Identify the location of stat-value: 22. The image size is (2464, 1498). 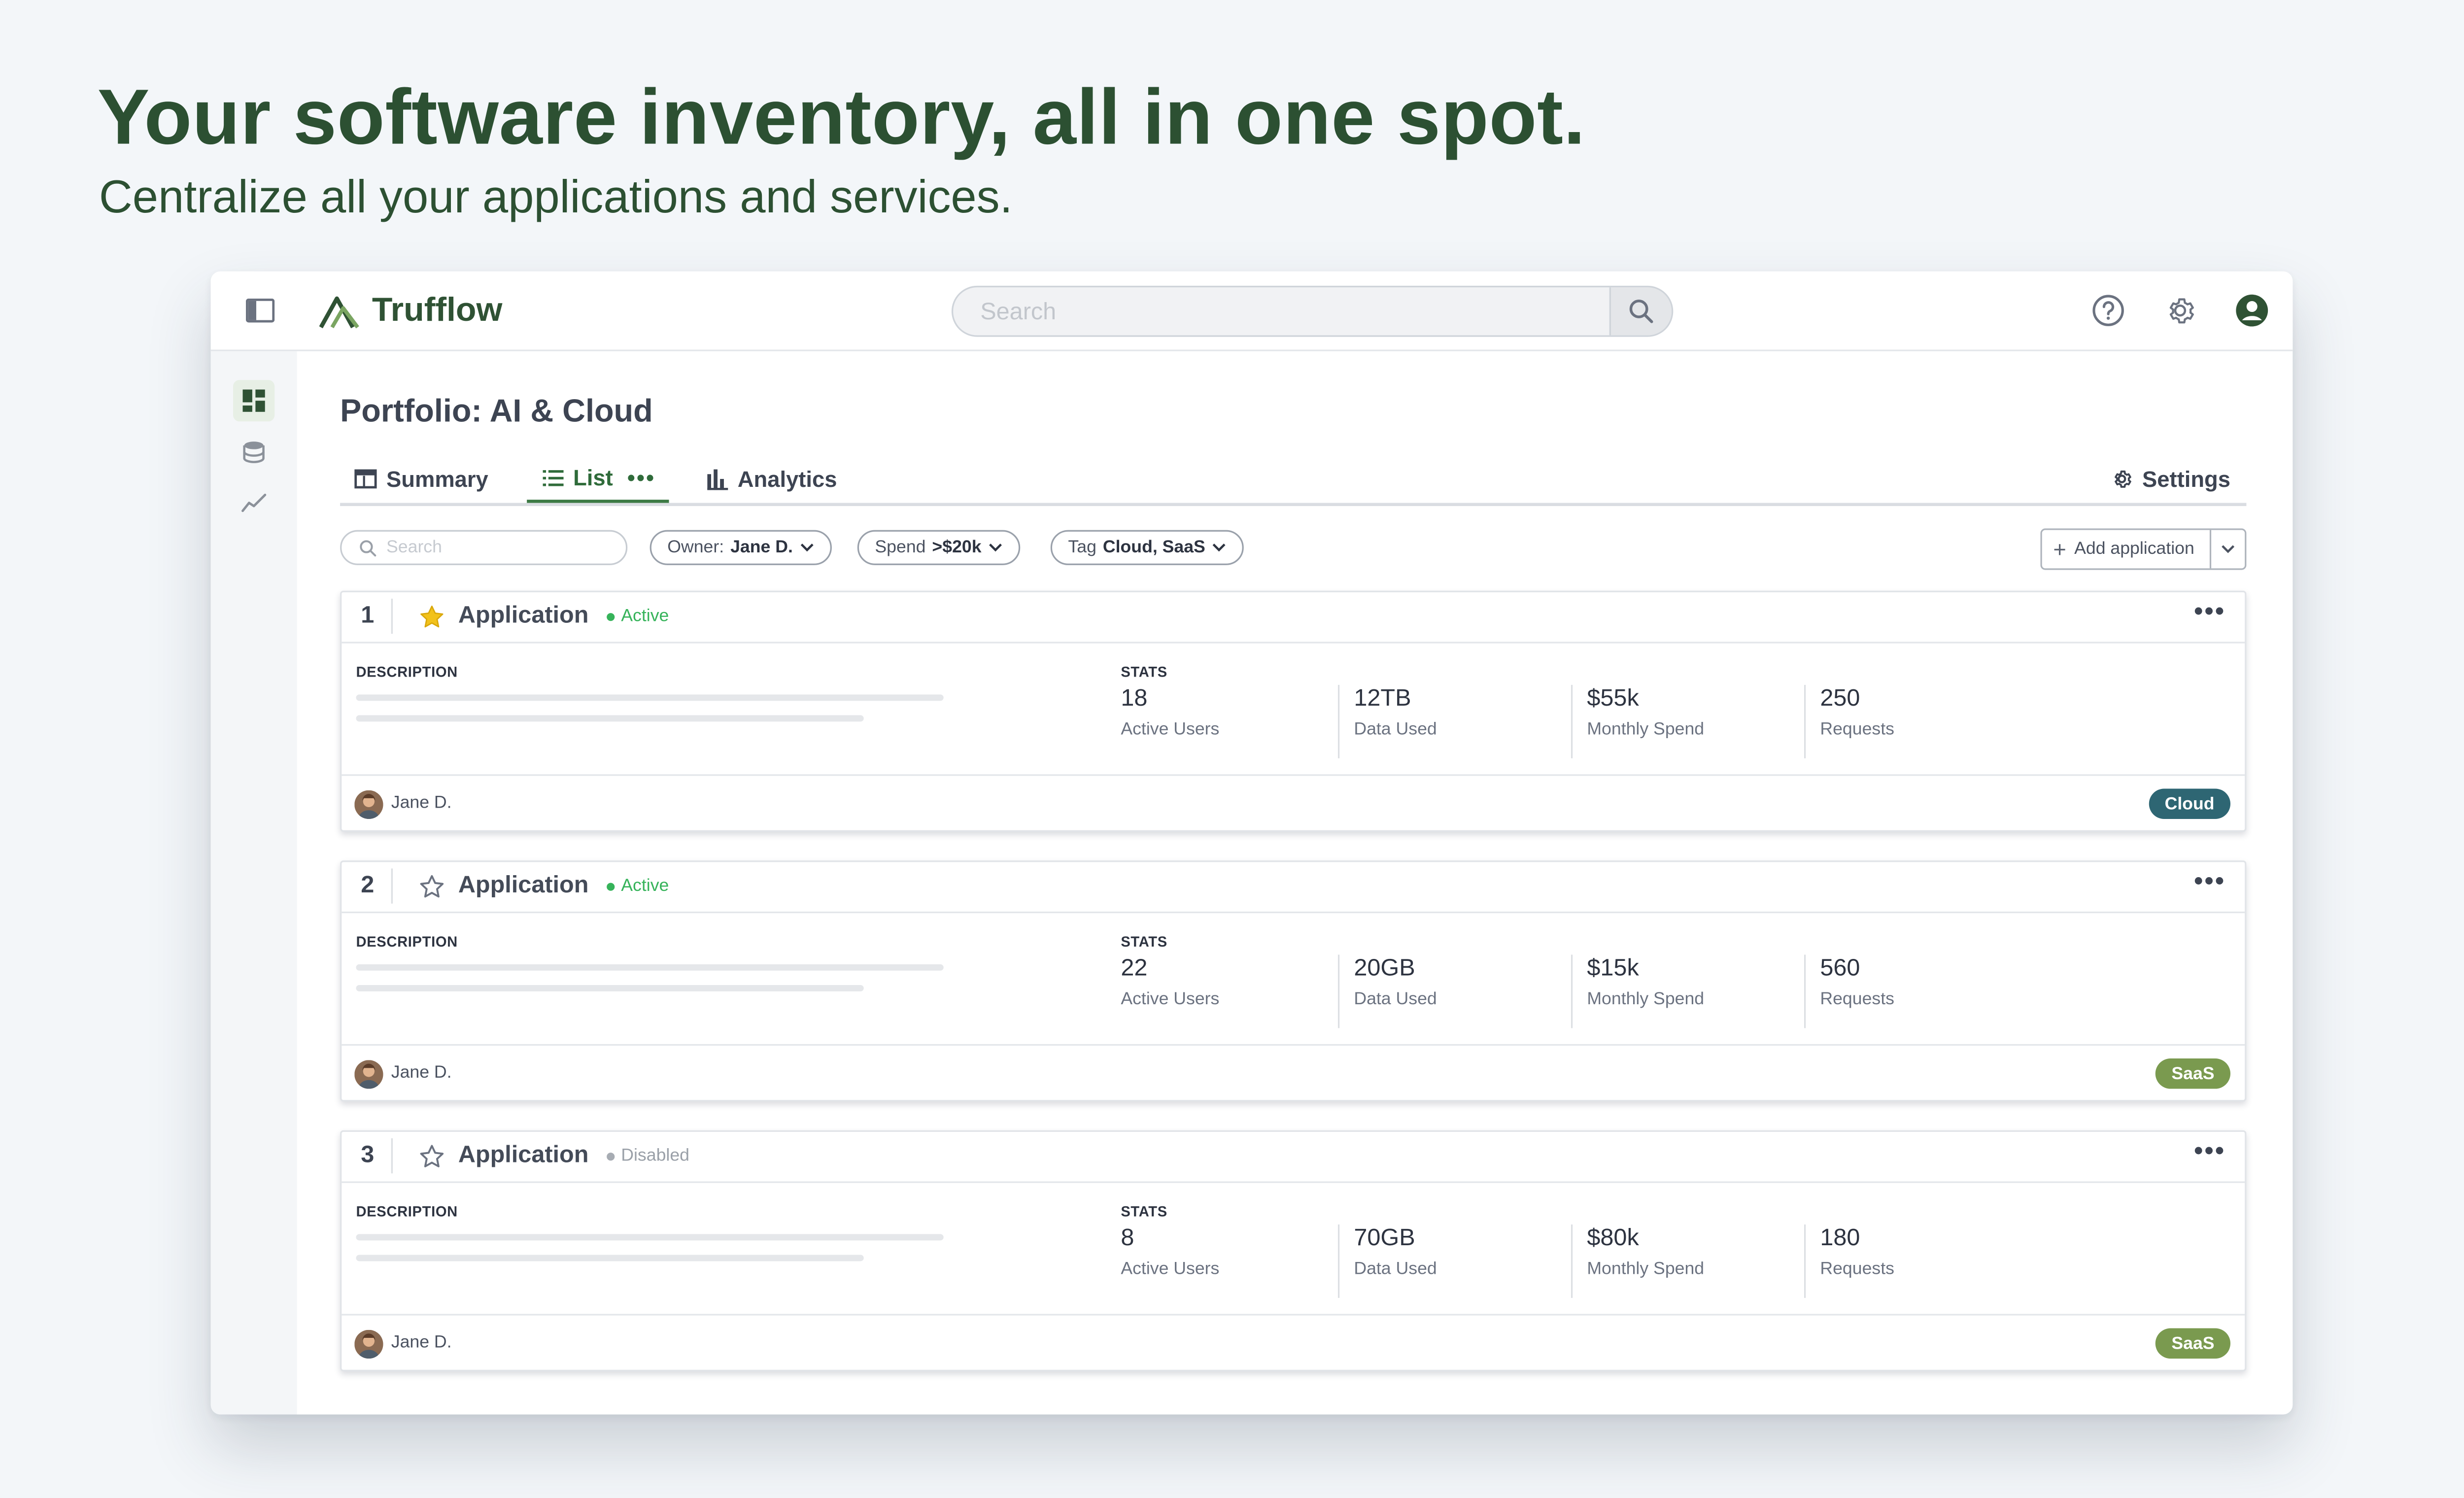
(1134, 968).